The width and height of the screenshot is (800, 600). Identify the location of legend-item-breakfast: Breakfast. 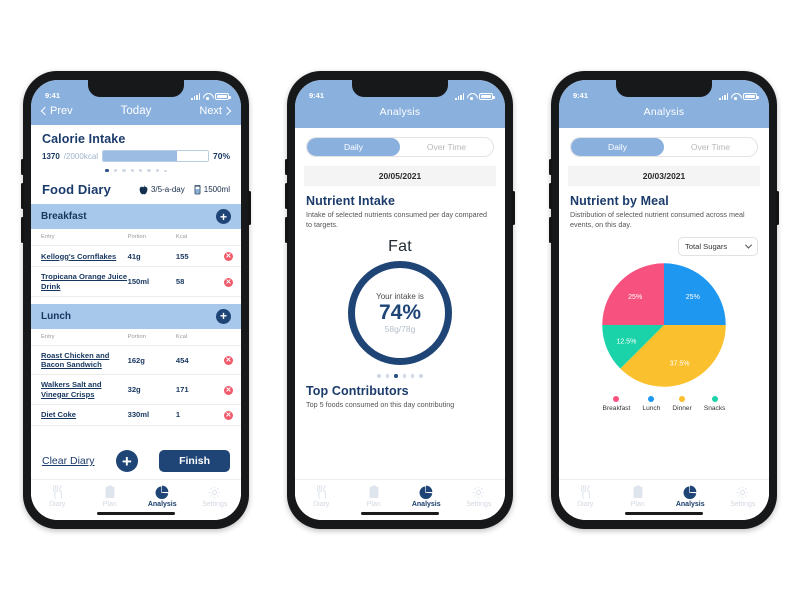
(616, 404).